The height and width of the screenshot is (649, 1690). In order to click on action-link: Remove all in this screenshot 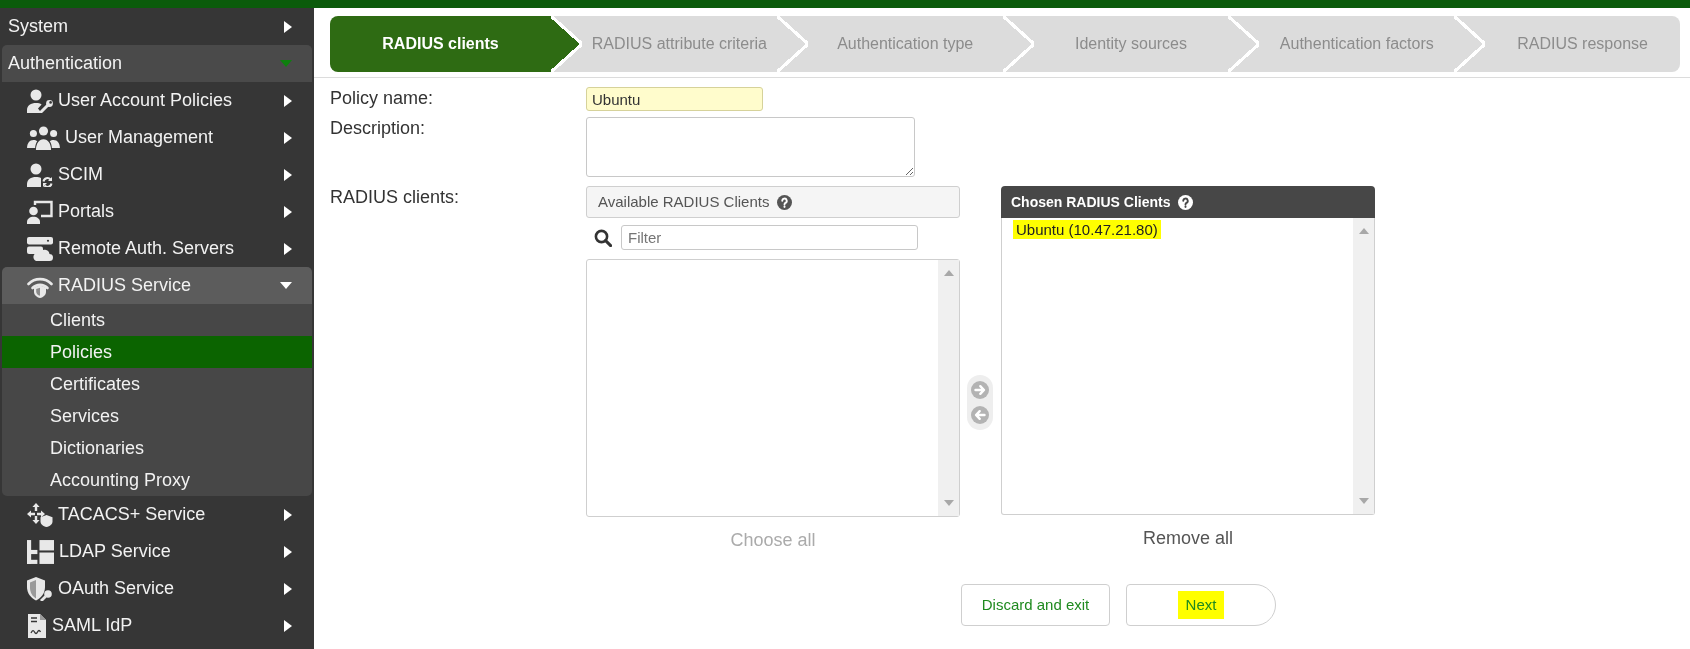, I will do `click(1187, 538)`.